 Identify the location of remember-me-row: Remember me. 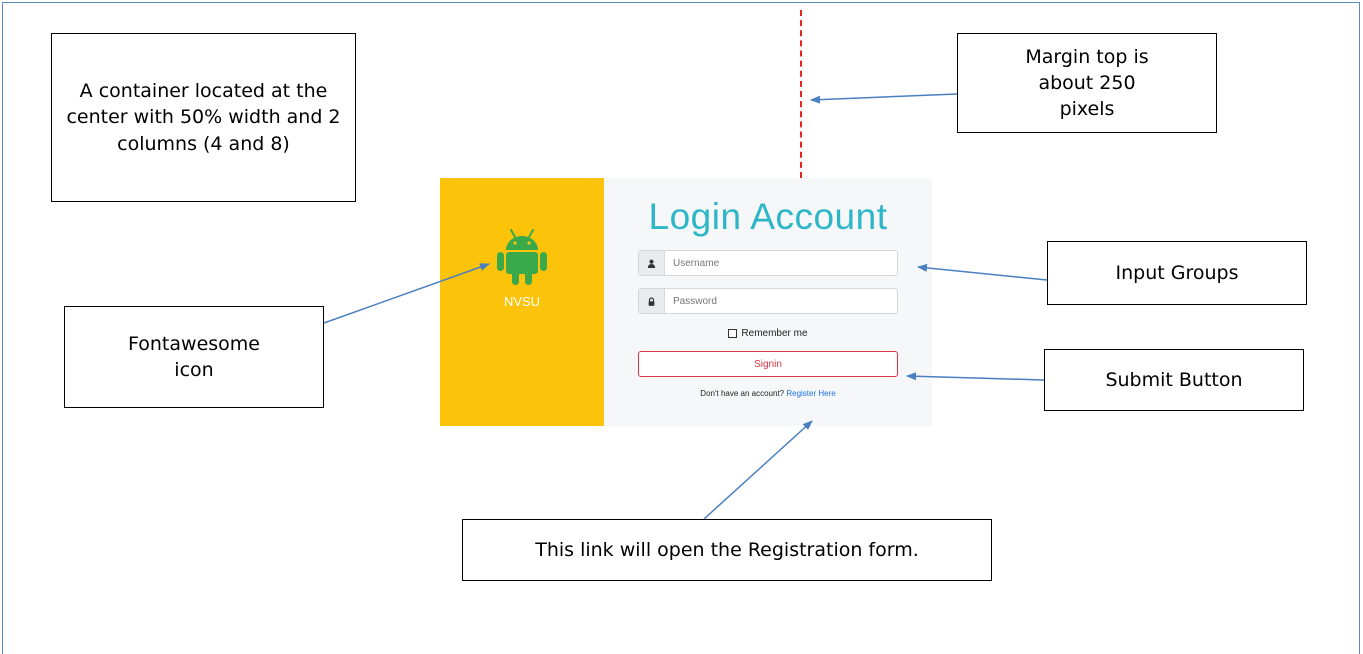
(768, 333).